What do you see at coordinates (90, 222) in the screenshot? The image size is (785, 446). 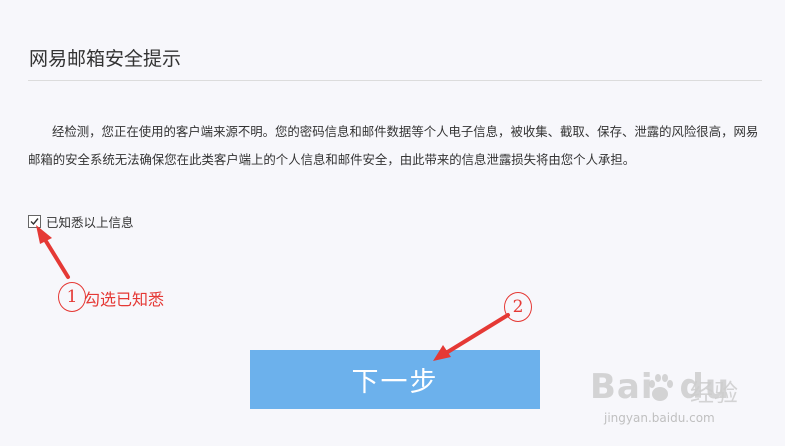 I see `acknowledge-label: 已知悉以上信息` at bounding box center [90, 222].